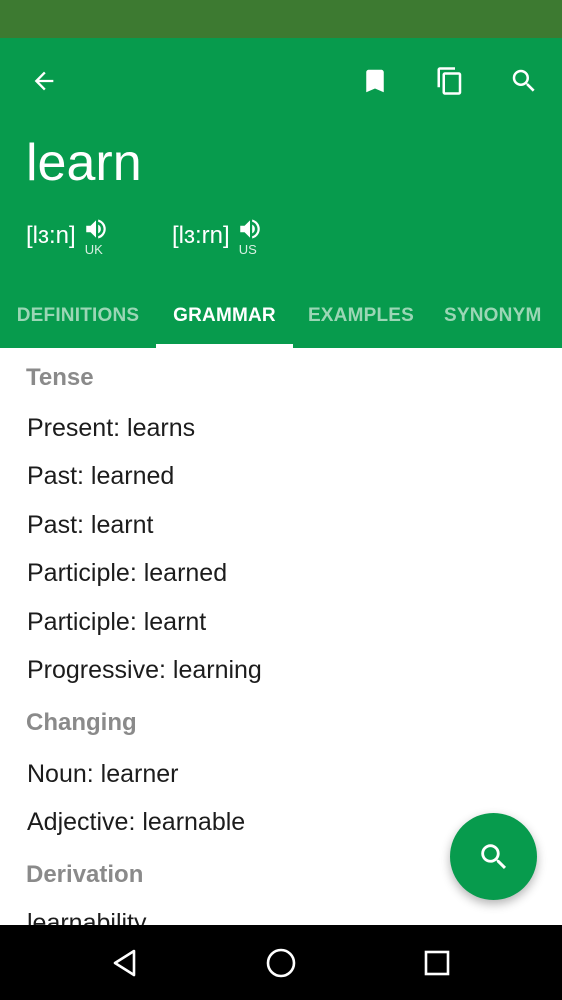 This screenshot has height=1000, width=562. I want to click on back-button, so click(44, 81).